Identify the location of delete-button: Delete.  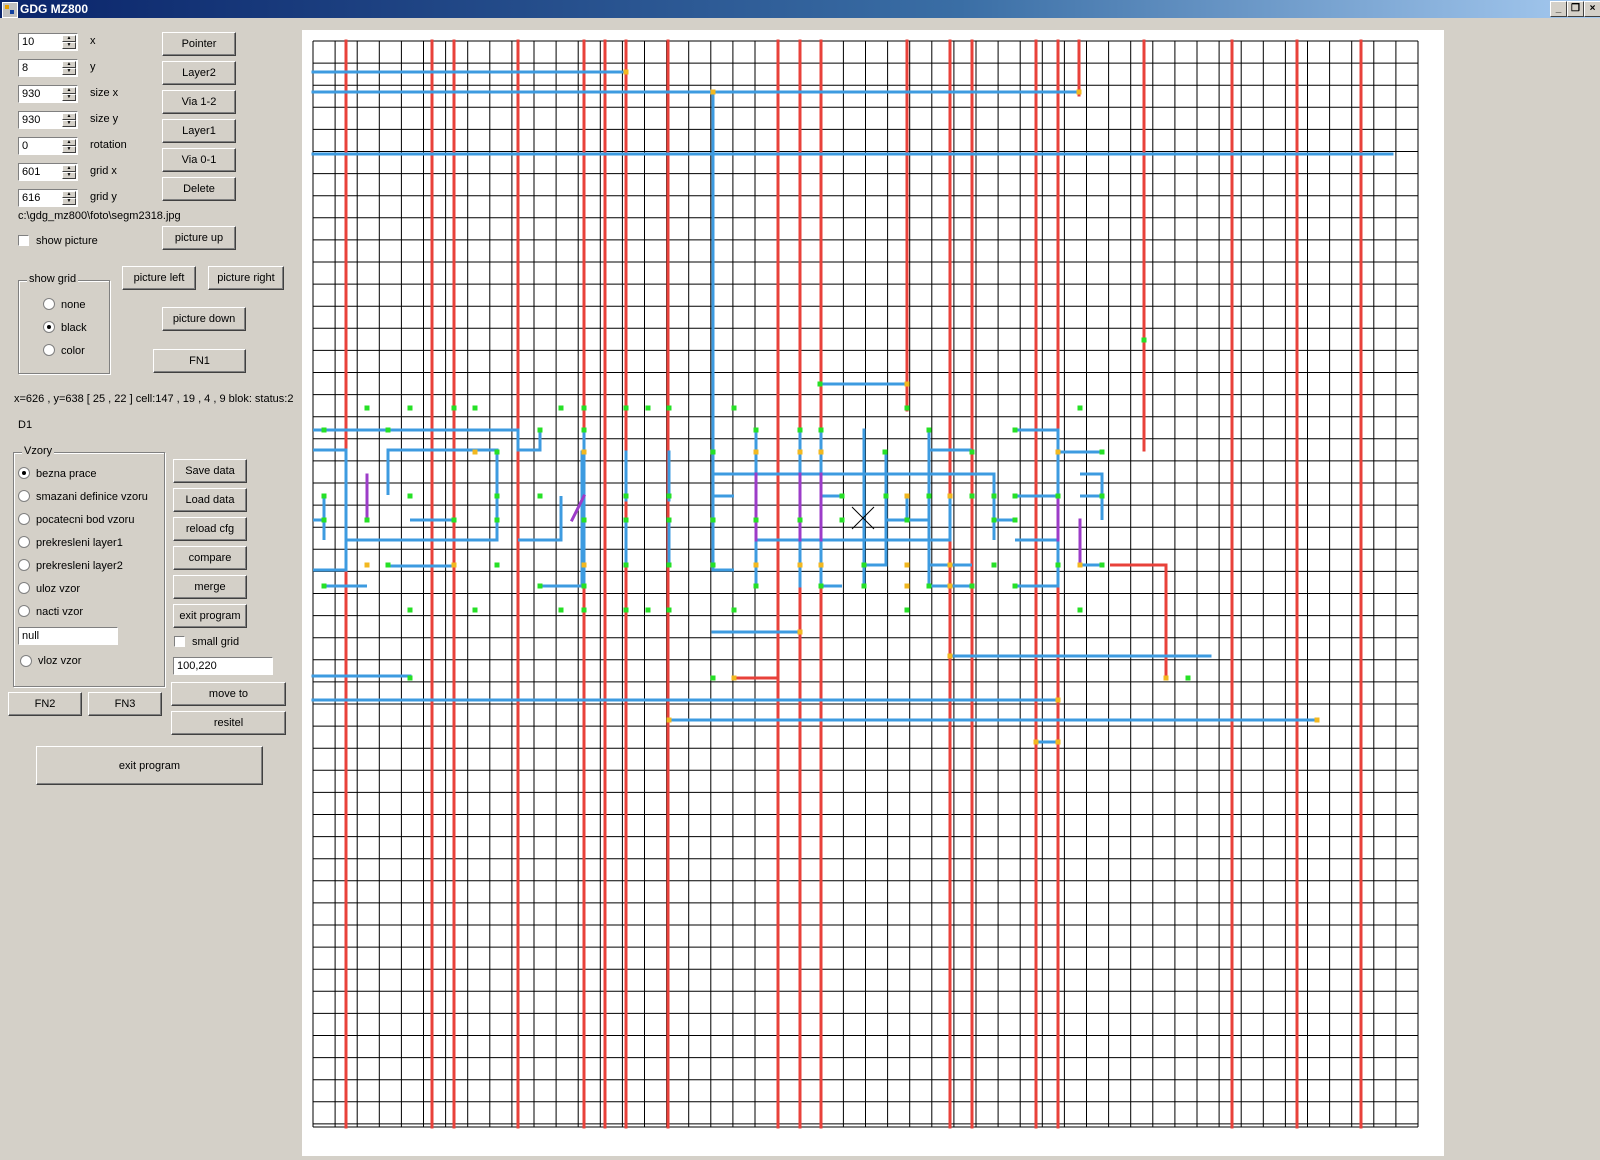
(199, 189).